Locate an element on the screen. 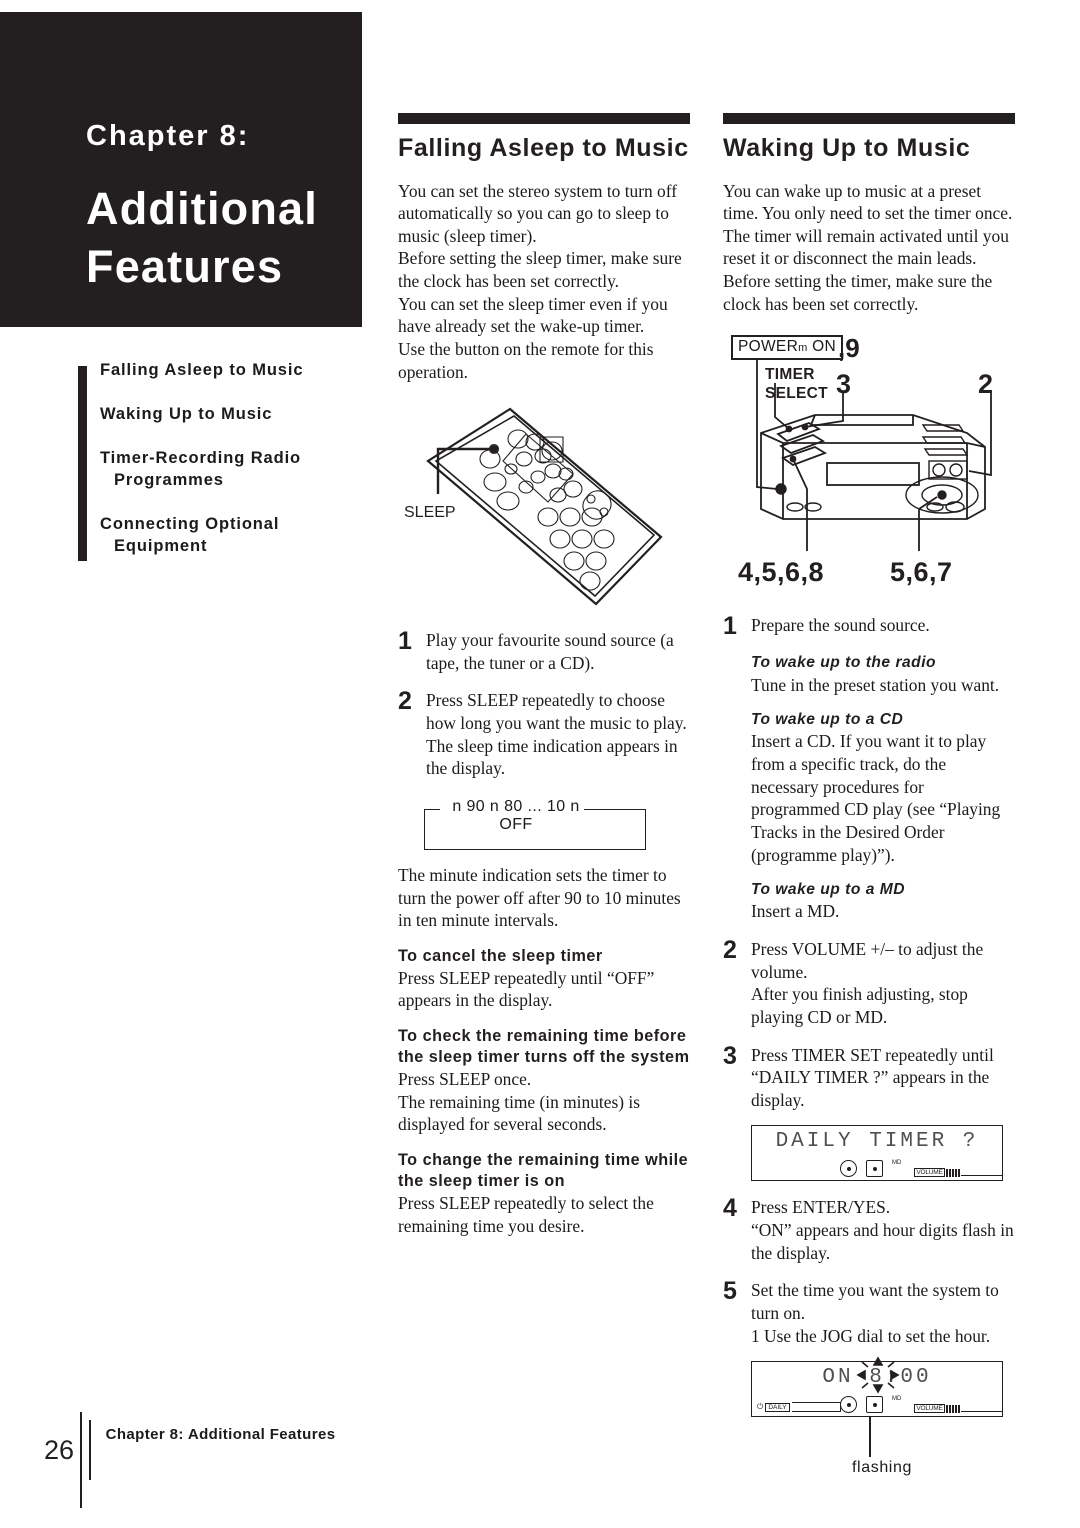  contents-item-waking-up: Waking Up to Music is located at coordinates (231, 415).